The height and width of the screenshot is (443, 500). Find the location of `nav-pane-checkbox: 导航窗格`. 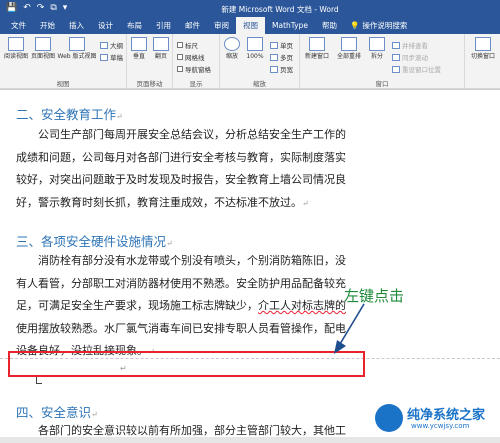

nav-pane-checkbox: 导航窗格 is located at coordinates (194, 69).